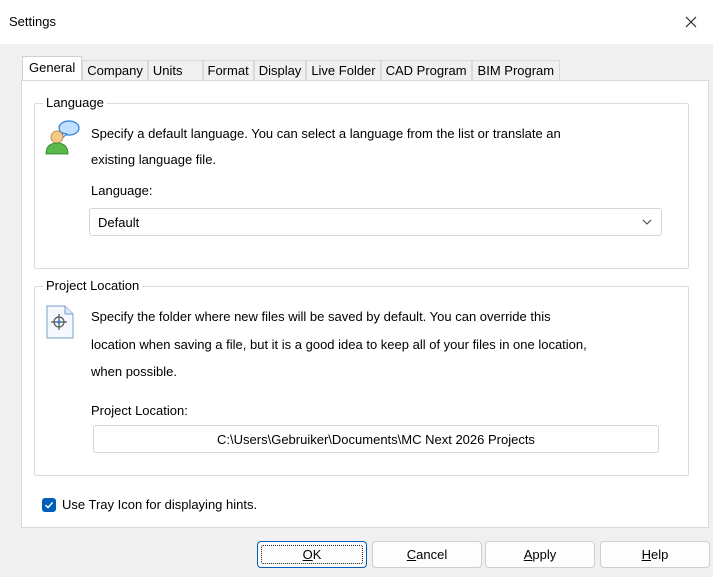  I want to click on language-icon, so click(62, 138).